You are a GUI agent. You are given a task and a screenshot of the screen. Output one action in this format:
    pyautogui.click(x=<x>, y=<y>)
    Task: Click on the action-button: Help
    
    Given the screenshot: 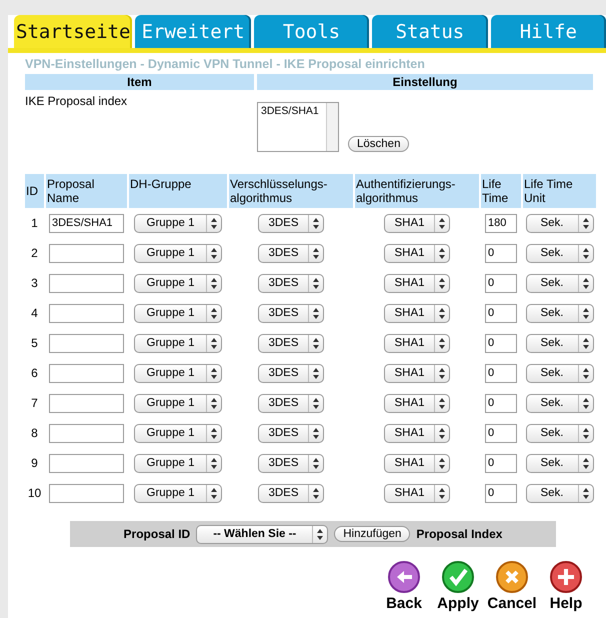 What is the action you would take?
    pyautogui.click(x=566, y=586)
    